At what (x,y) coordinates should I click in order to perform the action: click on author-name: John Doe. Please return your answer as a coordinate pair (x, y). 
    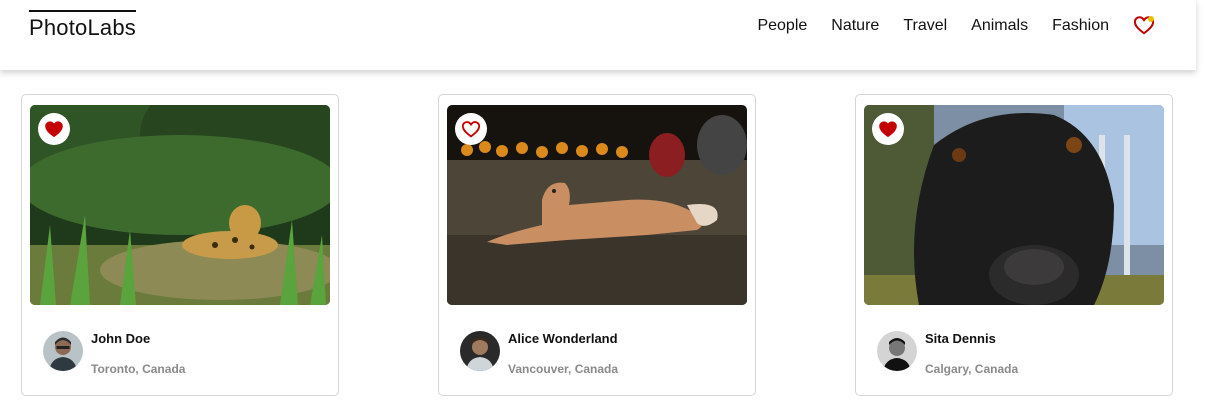
    Looking at the image, I should click on (121, 338).